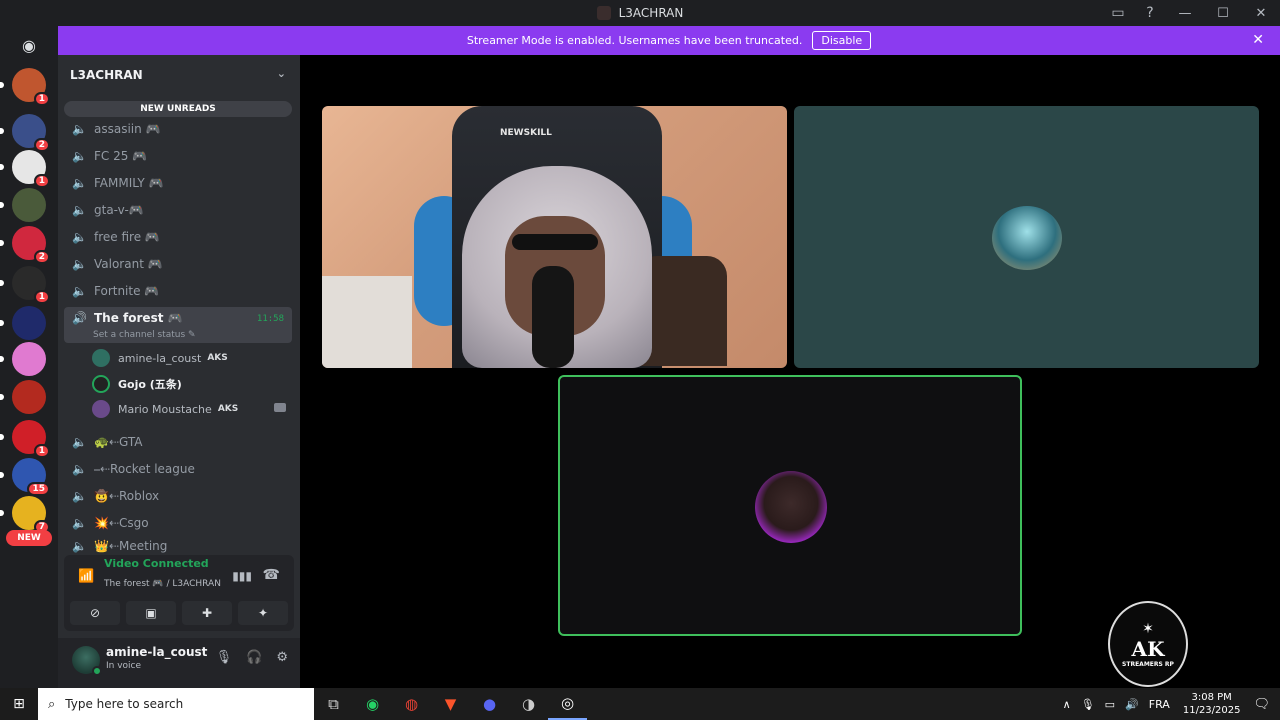  Describe the element at coordinates (1110, 704) in the screenshot. I see `network-icon: ▭` at that location.